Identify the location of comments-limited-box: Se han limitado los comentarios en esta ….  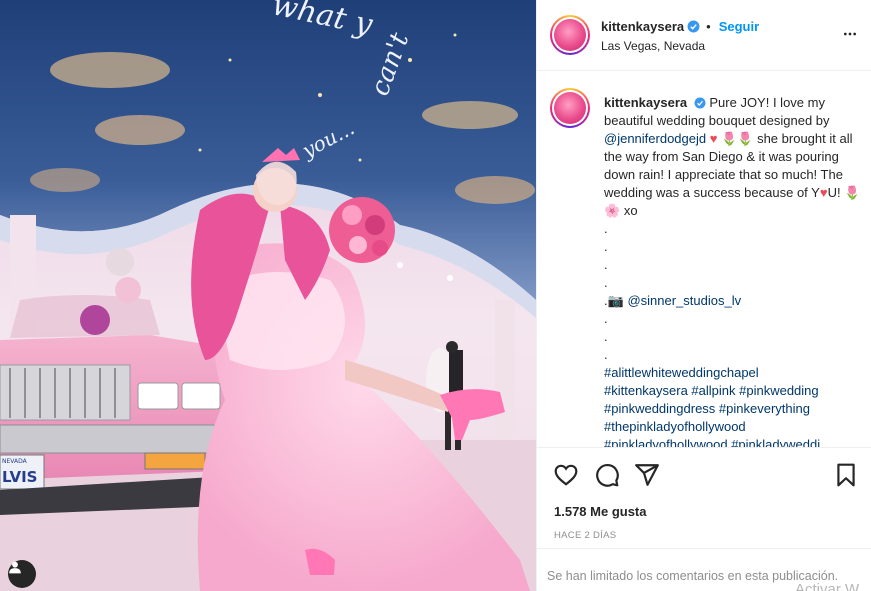
(704, 569).